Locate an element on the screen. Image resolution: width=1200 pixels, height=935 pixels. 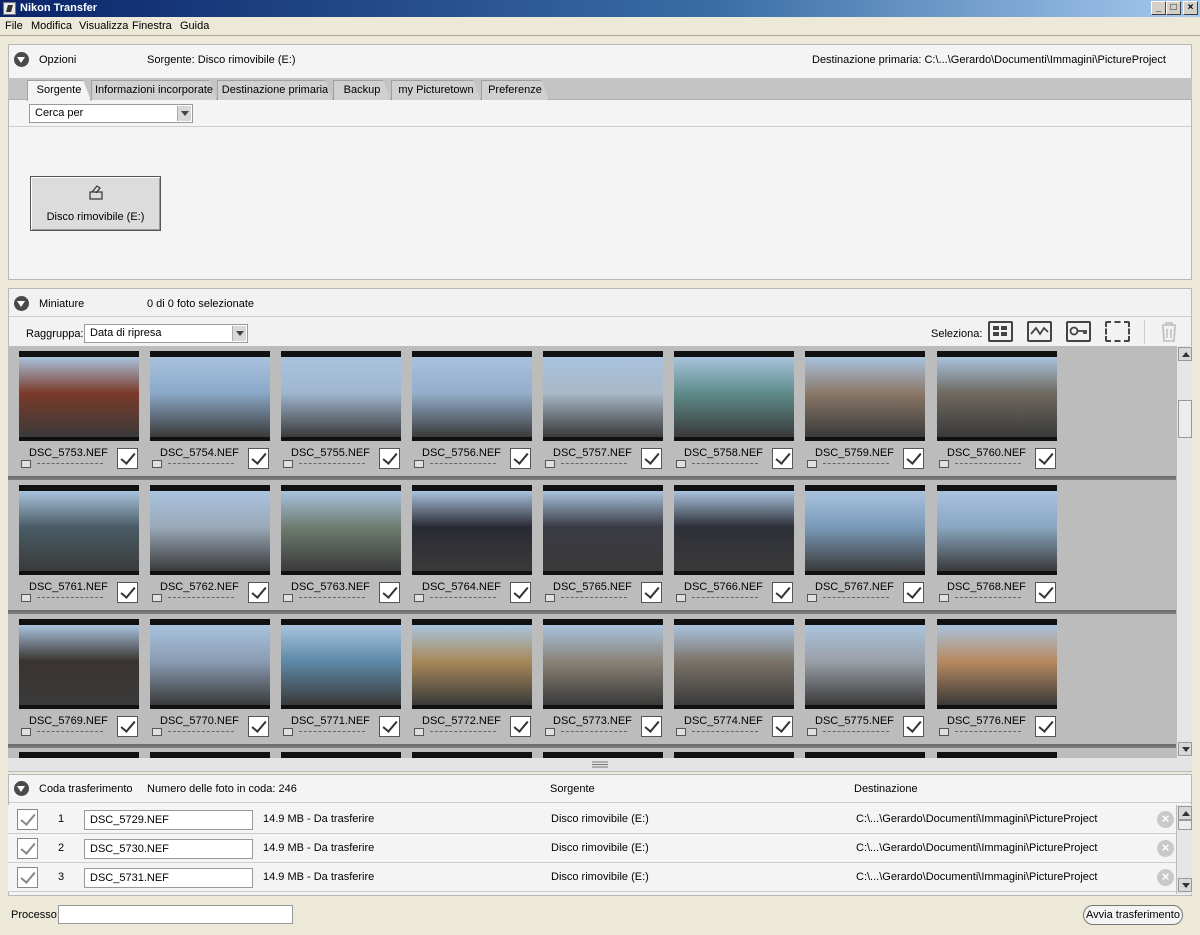
thumbnails-scrollbar is located at coordinates (1184, 552).